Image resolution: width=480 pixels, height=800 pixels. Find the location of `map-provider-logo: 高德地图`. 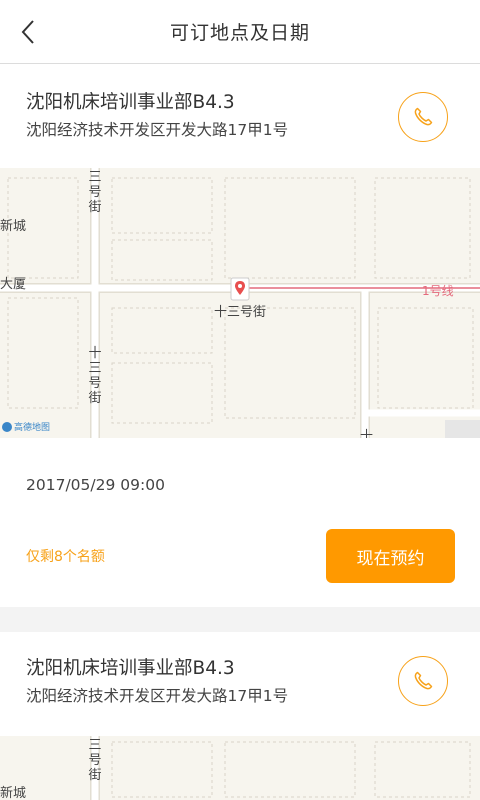

map-provider-logo: 高德地图 is located at coordinates (26, 426).